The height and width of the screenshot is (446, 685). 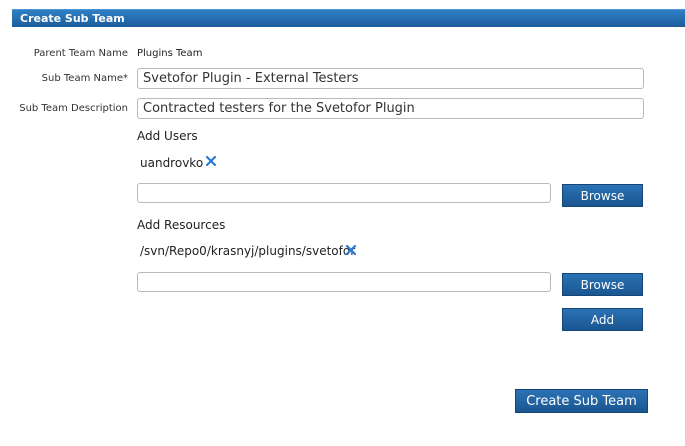 I want to click on sub-team-name-input, so click(x=390, y=78).